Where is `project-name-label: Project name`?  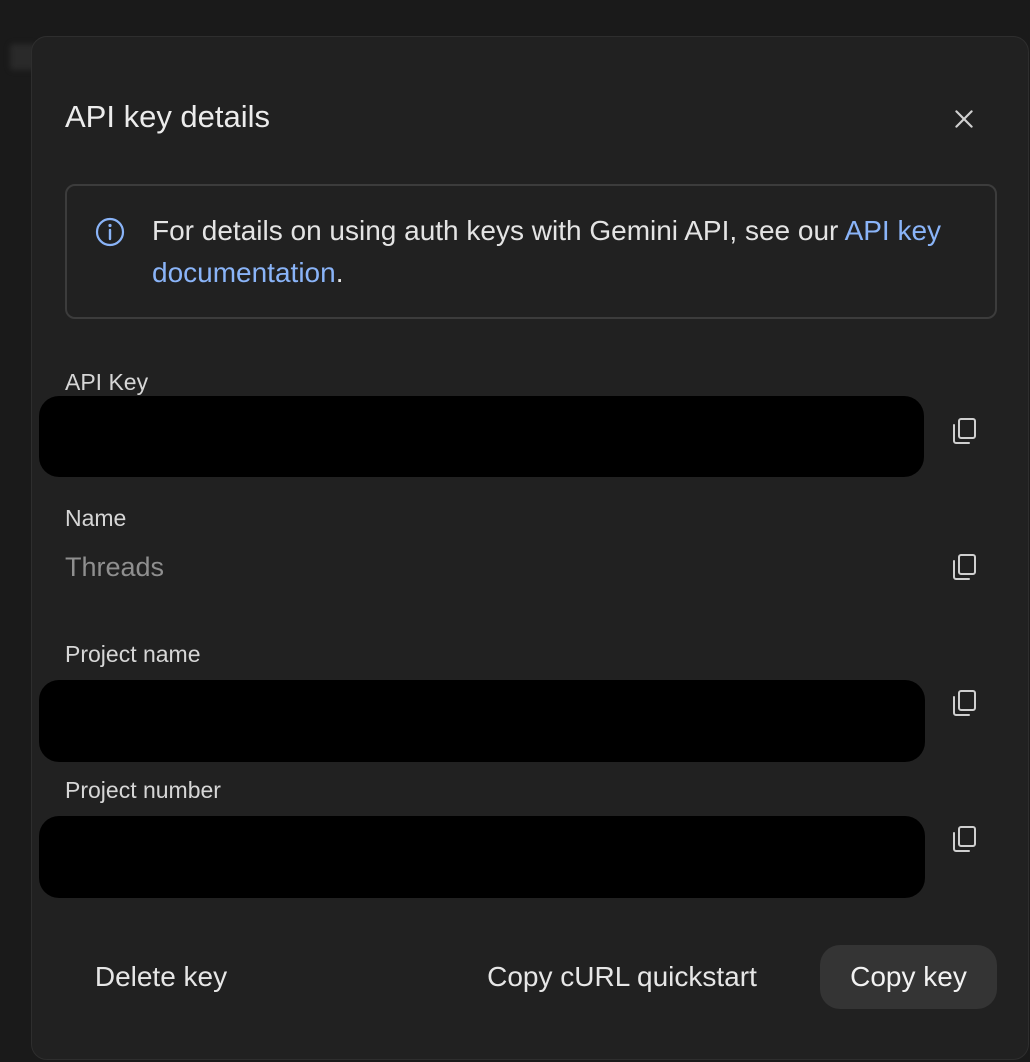
project-name-label: Project name is located at coordinates (133, 654).